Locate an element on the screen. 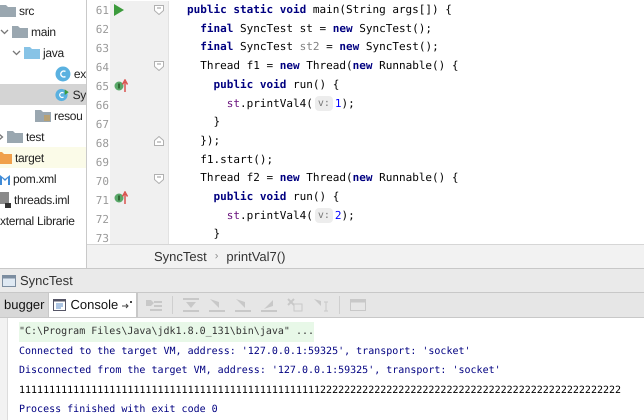 The width and height of the screenshot is (644, 420). tree-item: java is located at coordinates (43, 52).